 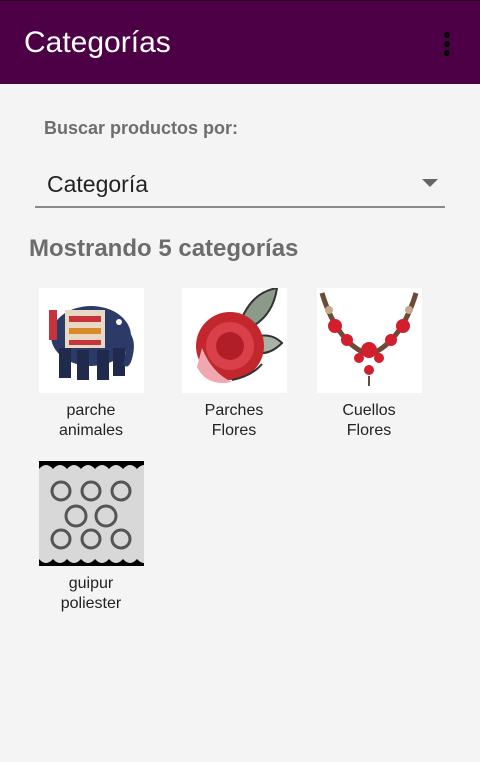 I want to click on more-vert-icon, so click(x=447, y=43).